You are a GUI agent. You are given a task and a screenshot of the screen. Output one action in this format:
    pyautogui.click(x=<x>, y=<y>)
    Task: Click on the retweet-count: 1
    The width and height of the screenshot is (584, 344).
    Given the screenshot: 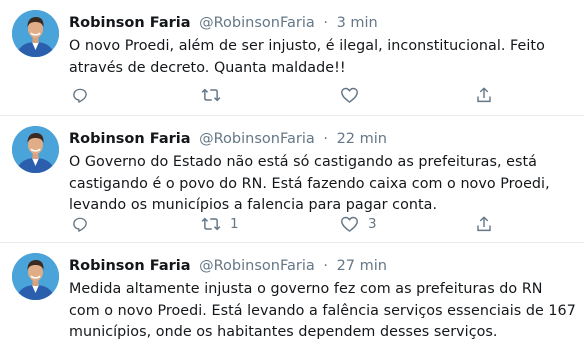 What is the action you would take?
    pyautogui.click(x=234, y=224)
    